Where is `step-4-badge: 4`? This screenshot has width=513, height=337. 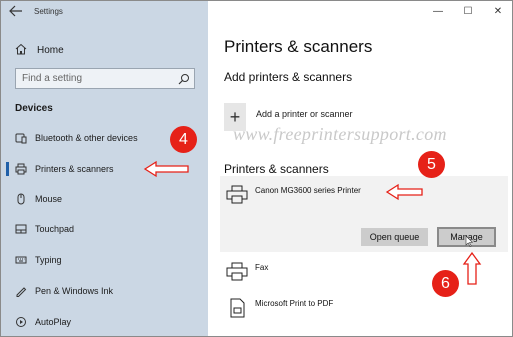
step-4-badge: 4 is located at coordinates (183, 139).